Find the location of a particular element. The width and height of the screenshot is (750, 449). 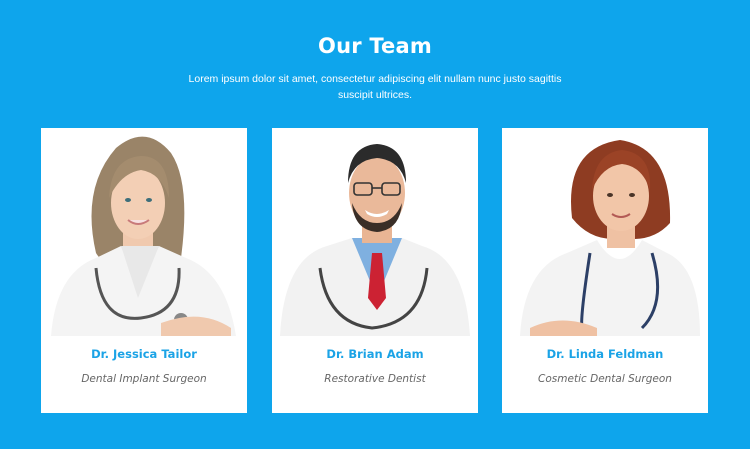

doctor-name: Dr. Linda Feldman is located at coordinates (605, 354).